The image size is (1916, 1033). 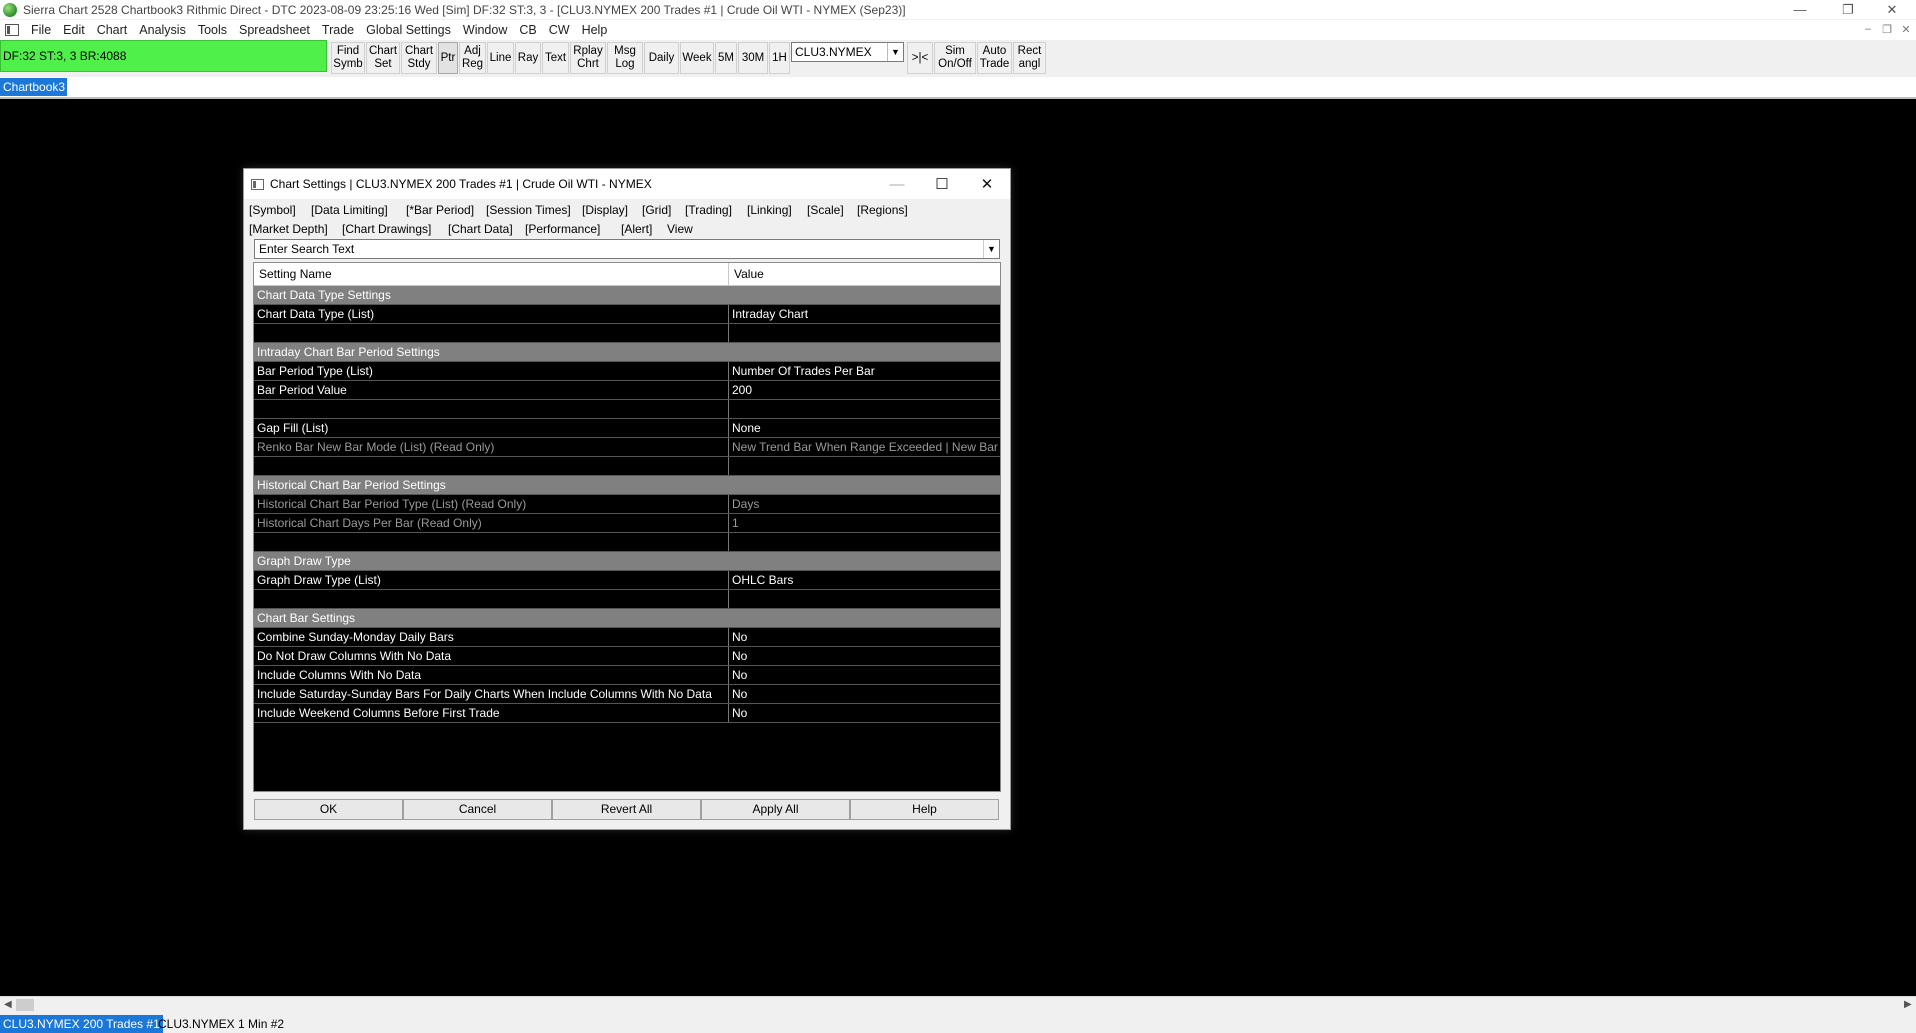 What do you see at coordinates (866, 428) in the screenshot?
I see `setting-value: None` at bounding box center [866, 428].